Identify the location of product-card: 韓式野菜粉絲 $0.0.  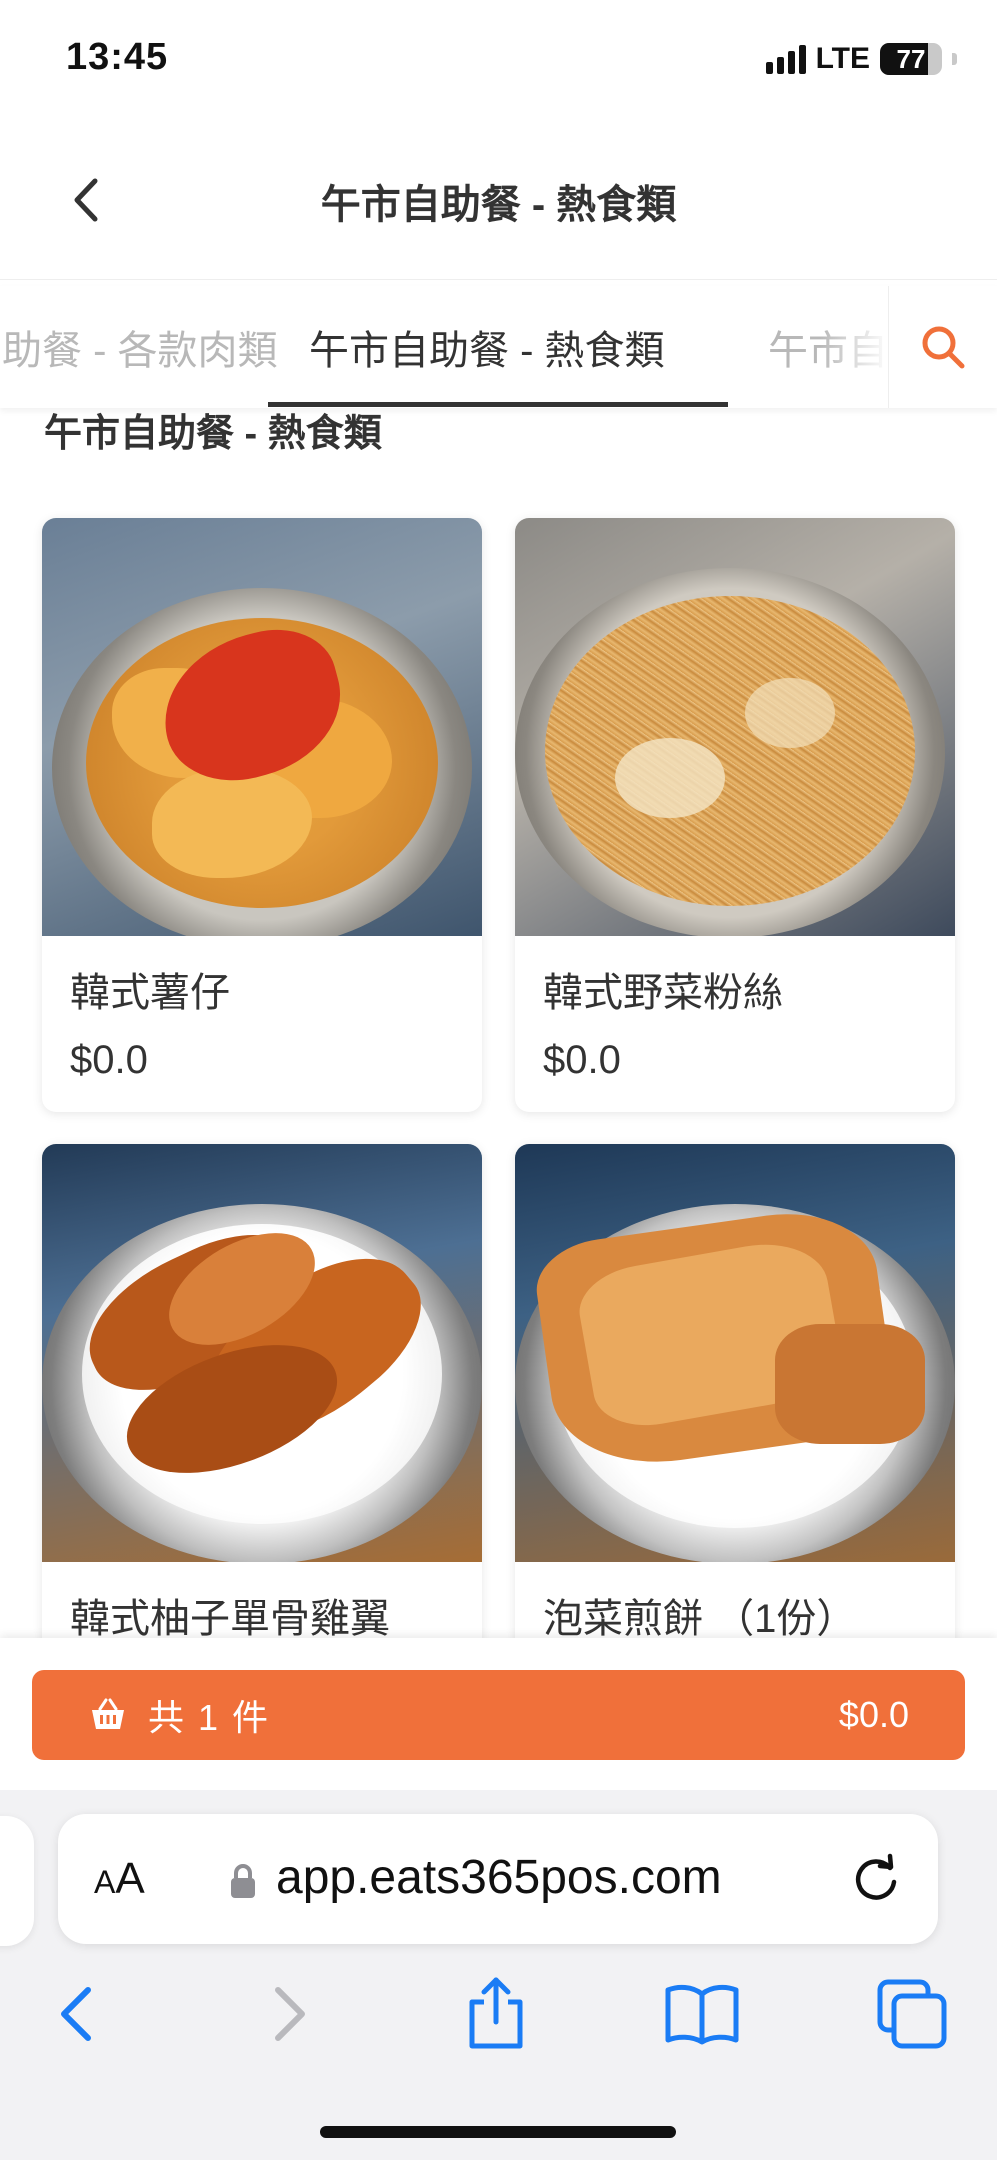
(735, 815).